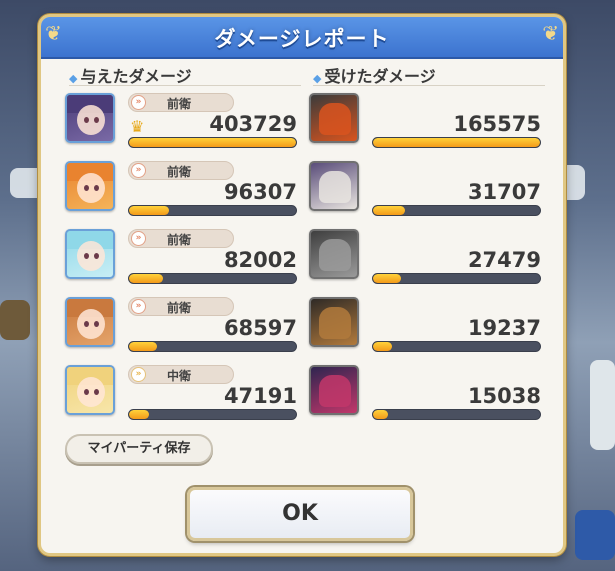 Image resolution: width=615 pixels, height=571 pixels. Describe the element at coordinates (181, 326) in the screenshot. I see `dealt-row: » 前衛 68597` at that location.